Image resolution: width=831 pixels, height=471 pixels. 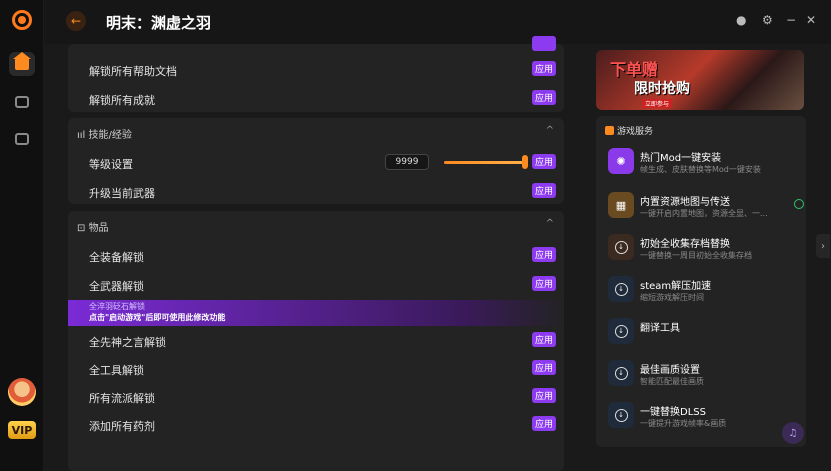 I want to click on row-achievements: 解锁所有成就 应用, so click(x=316, y=99).